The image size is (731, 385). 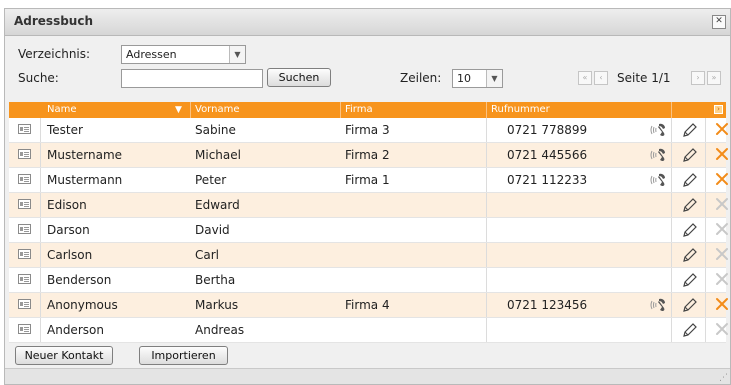 I want to click on column-header-vorname: Vorname, so click(x=217, y=110).